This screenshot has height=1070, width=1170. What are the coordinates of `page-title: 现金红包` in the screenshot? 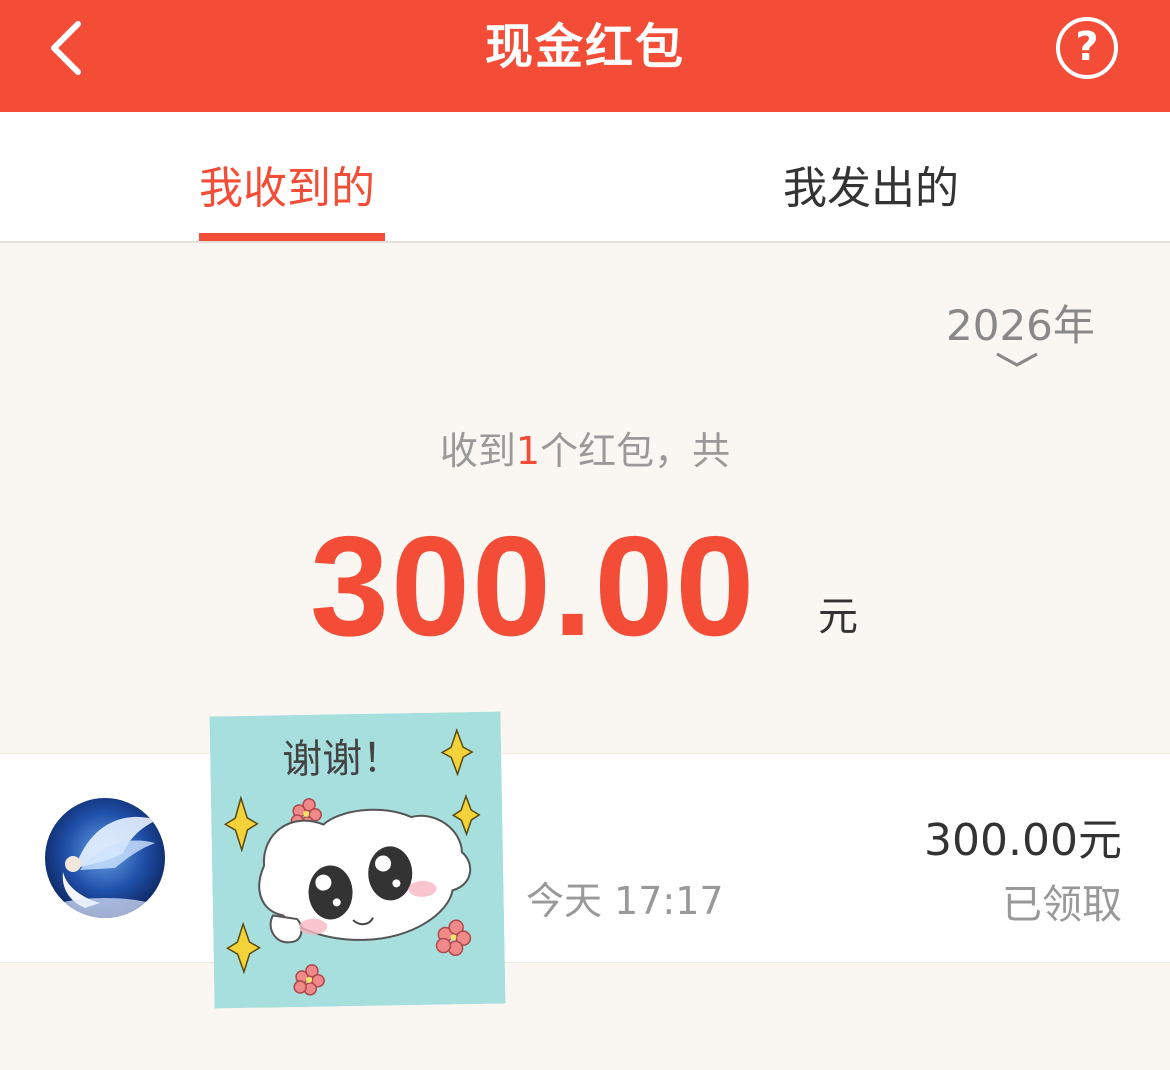 It's located at (584, 47).